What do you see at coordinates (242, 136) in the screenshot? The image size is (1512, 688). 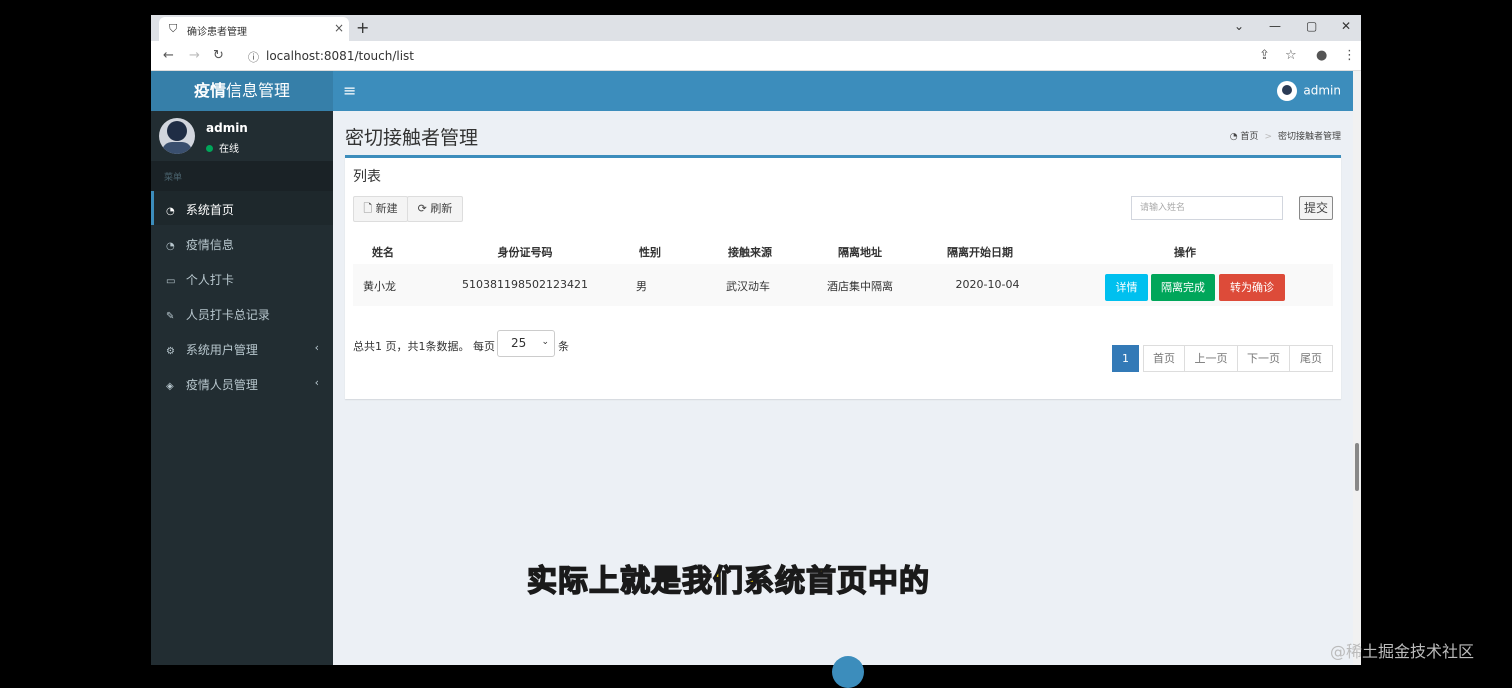 I see `user-panel: admin 在线` at bounding box center [242, 136].